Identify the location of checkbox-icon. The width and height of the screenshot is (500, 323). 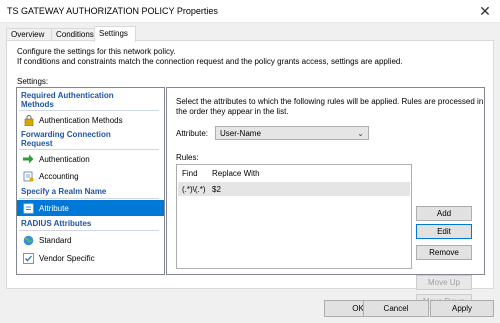
(28, 258).